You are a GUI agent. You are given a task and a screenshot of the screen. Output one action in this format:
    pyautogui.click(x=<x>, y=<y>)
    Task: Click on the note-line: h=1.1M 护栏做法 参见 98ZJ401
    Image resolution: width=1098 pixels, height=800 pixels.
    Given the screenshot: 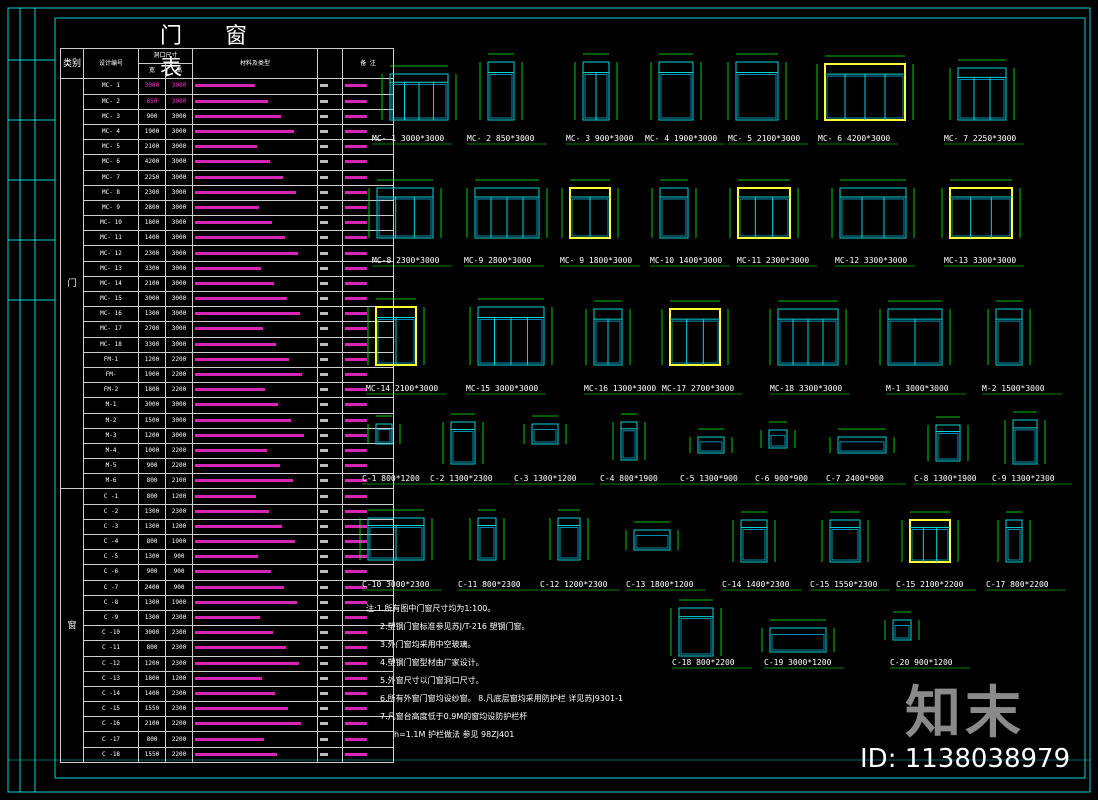 What is the action you would take?
    pyautogui.click(x=454, y=734)
    